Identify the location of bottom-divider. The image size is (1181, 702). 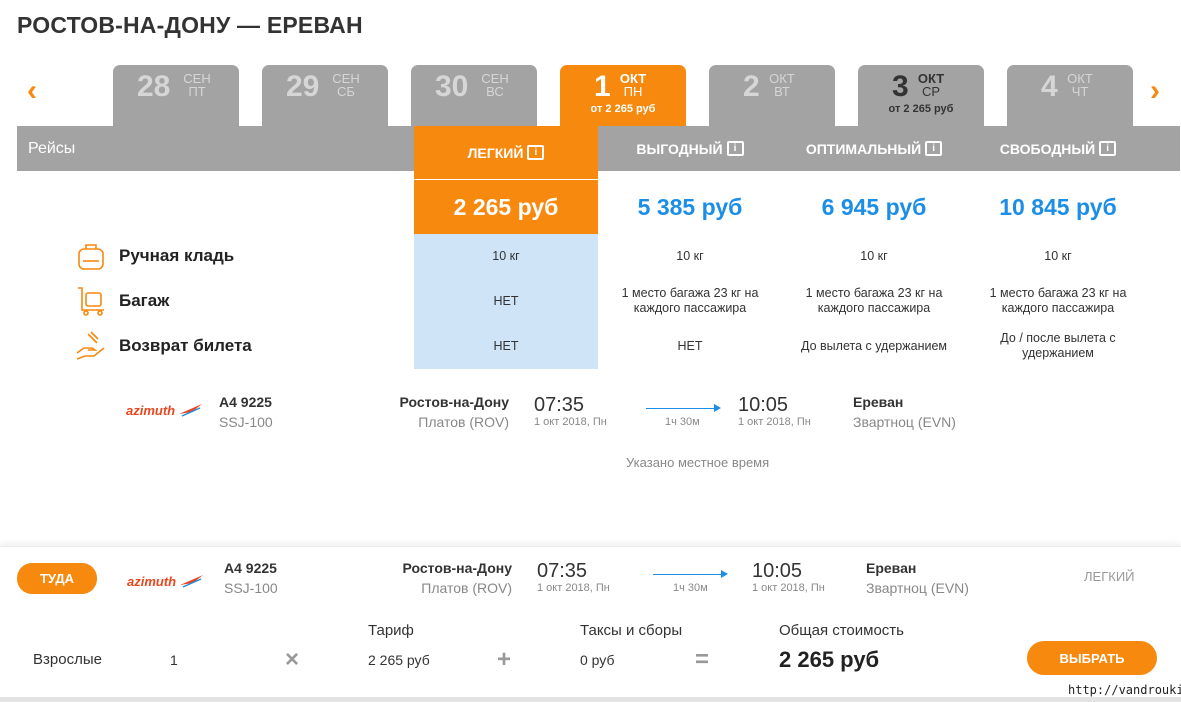
(590, 699).